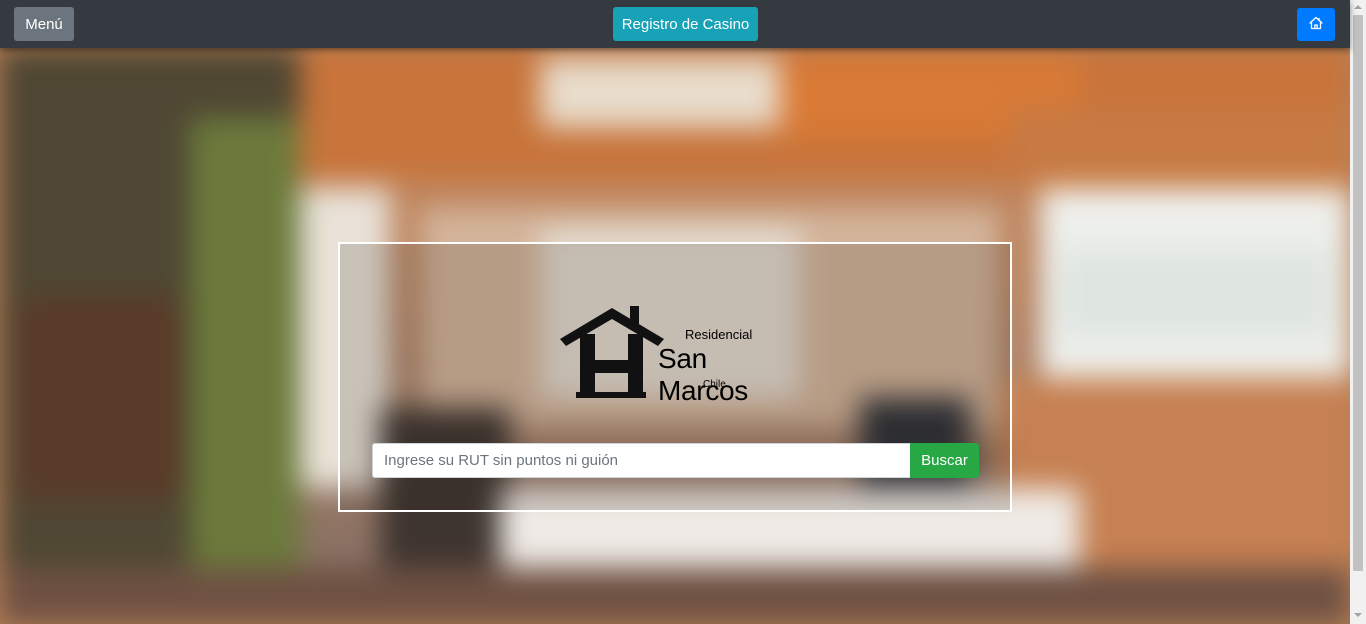 This screenshot has height=624, width=1366. Describe the element at coordinates (685, 24) in the screenshot. I see `registro-casino-button: Registro de Casino` at that location.